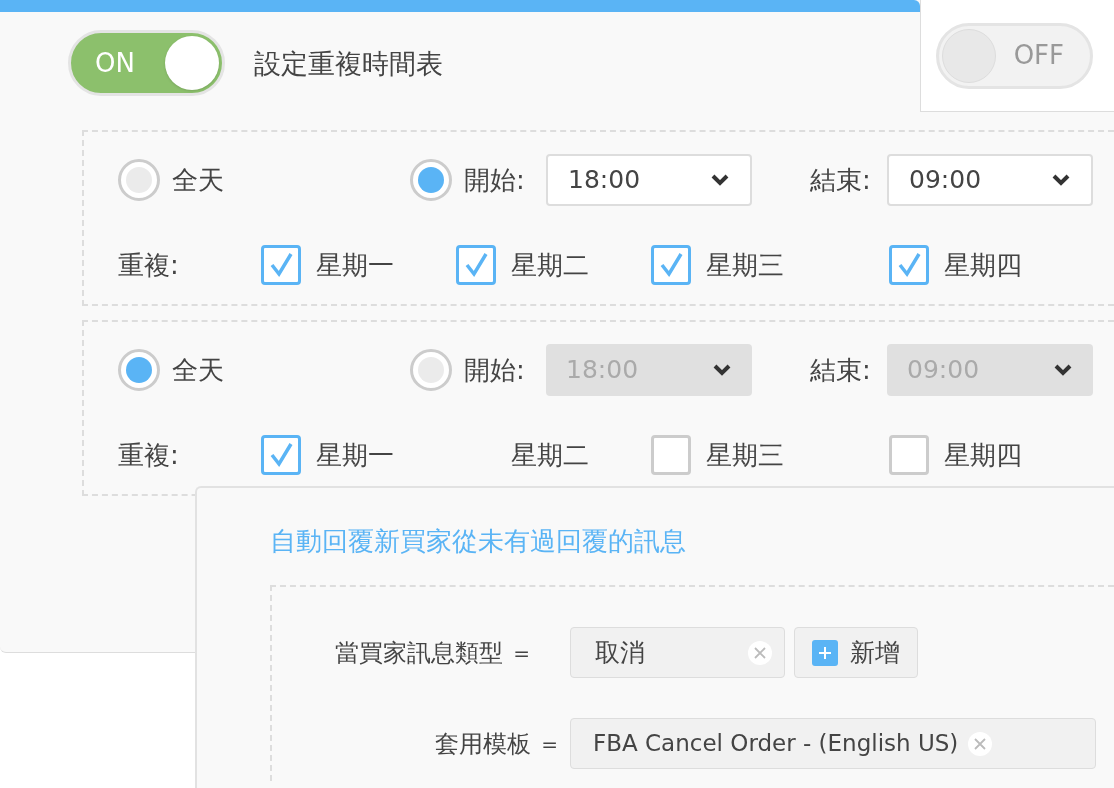 Image resolution: width=1114 pixels, height=788 pixels. I want to click on template-field: FBA Cancel Order - (English US), so click(833, 743).